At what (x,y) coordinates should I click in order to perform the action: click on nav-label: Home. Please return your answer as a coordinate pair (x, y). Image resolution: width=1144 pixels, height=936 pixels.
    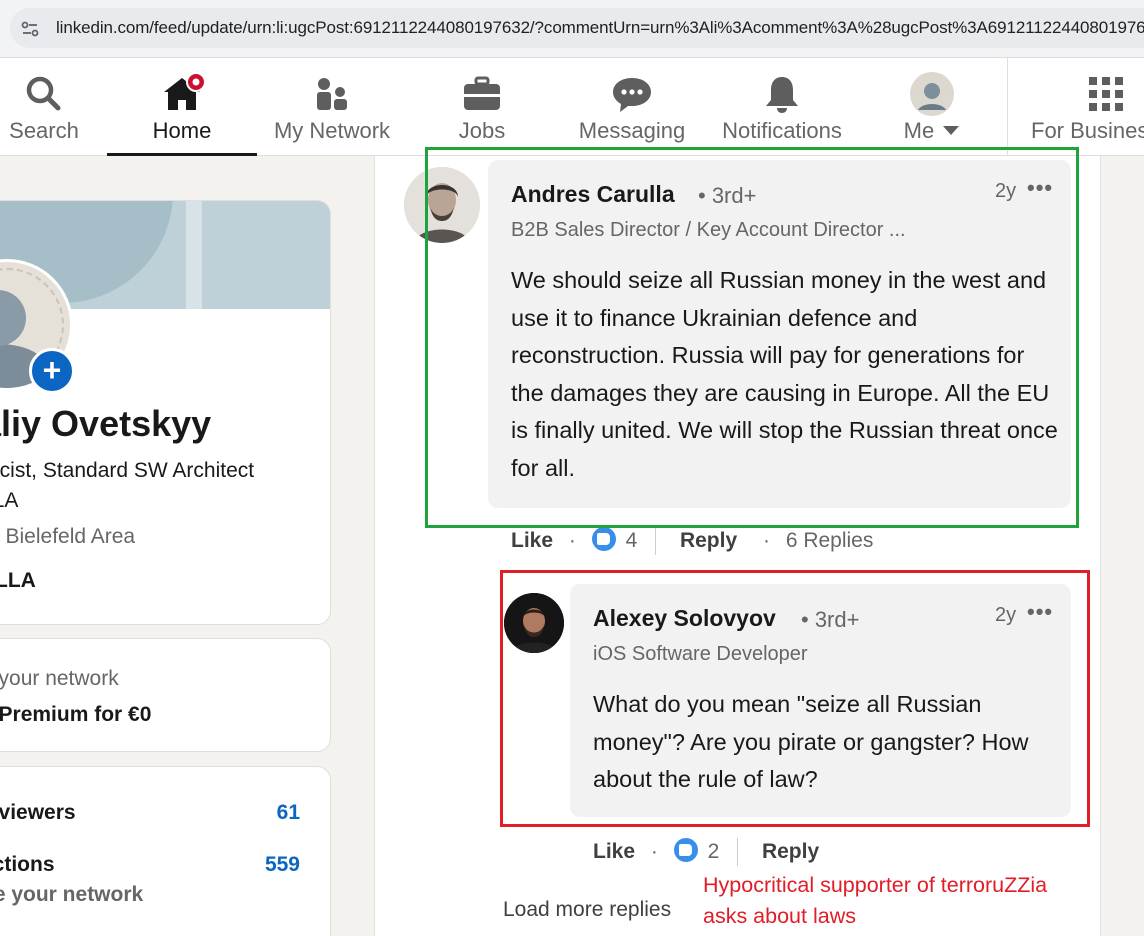
    Looking at the image, I should click on (182, 130).